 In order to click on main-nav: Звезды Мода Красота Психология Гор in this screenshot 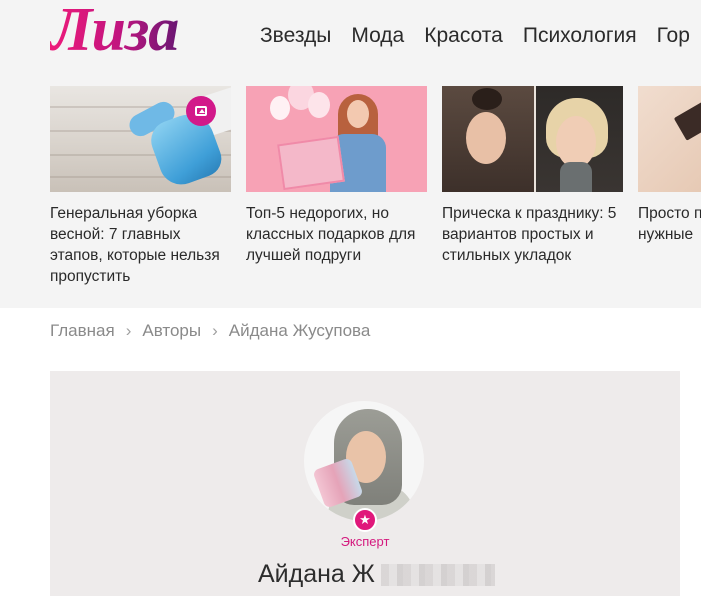, I will do `click(480, 36)`.